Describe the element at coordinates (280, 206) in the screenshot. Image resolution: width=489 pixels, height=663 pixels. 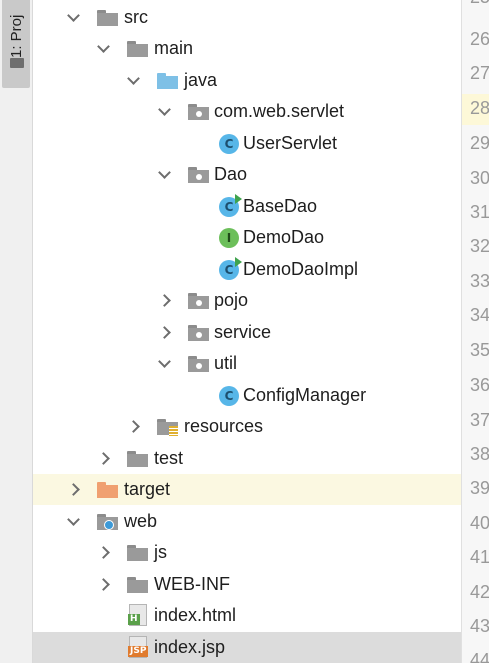
I see `tree-row-label: BaseDao` at that location.